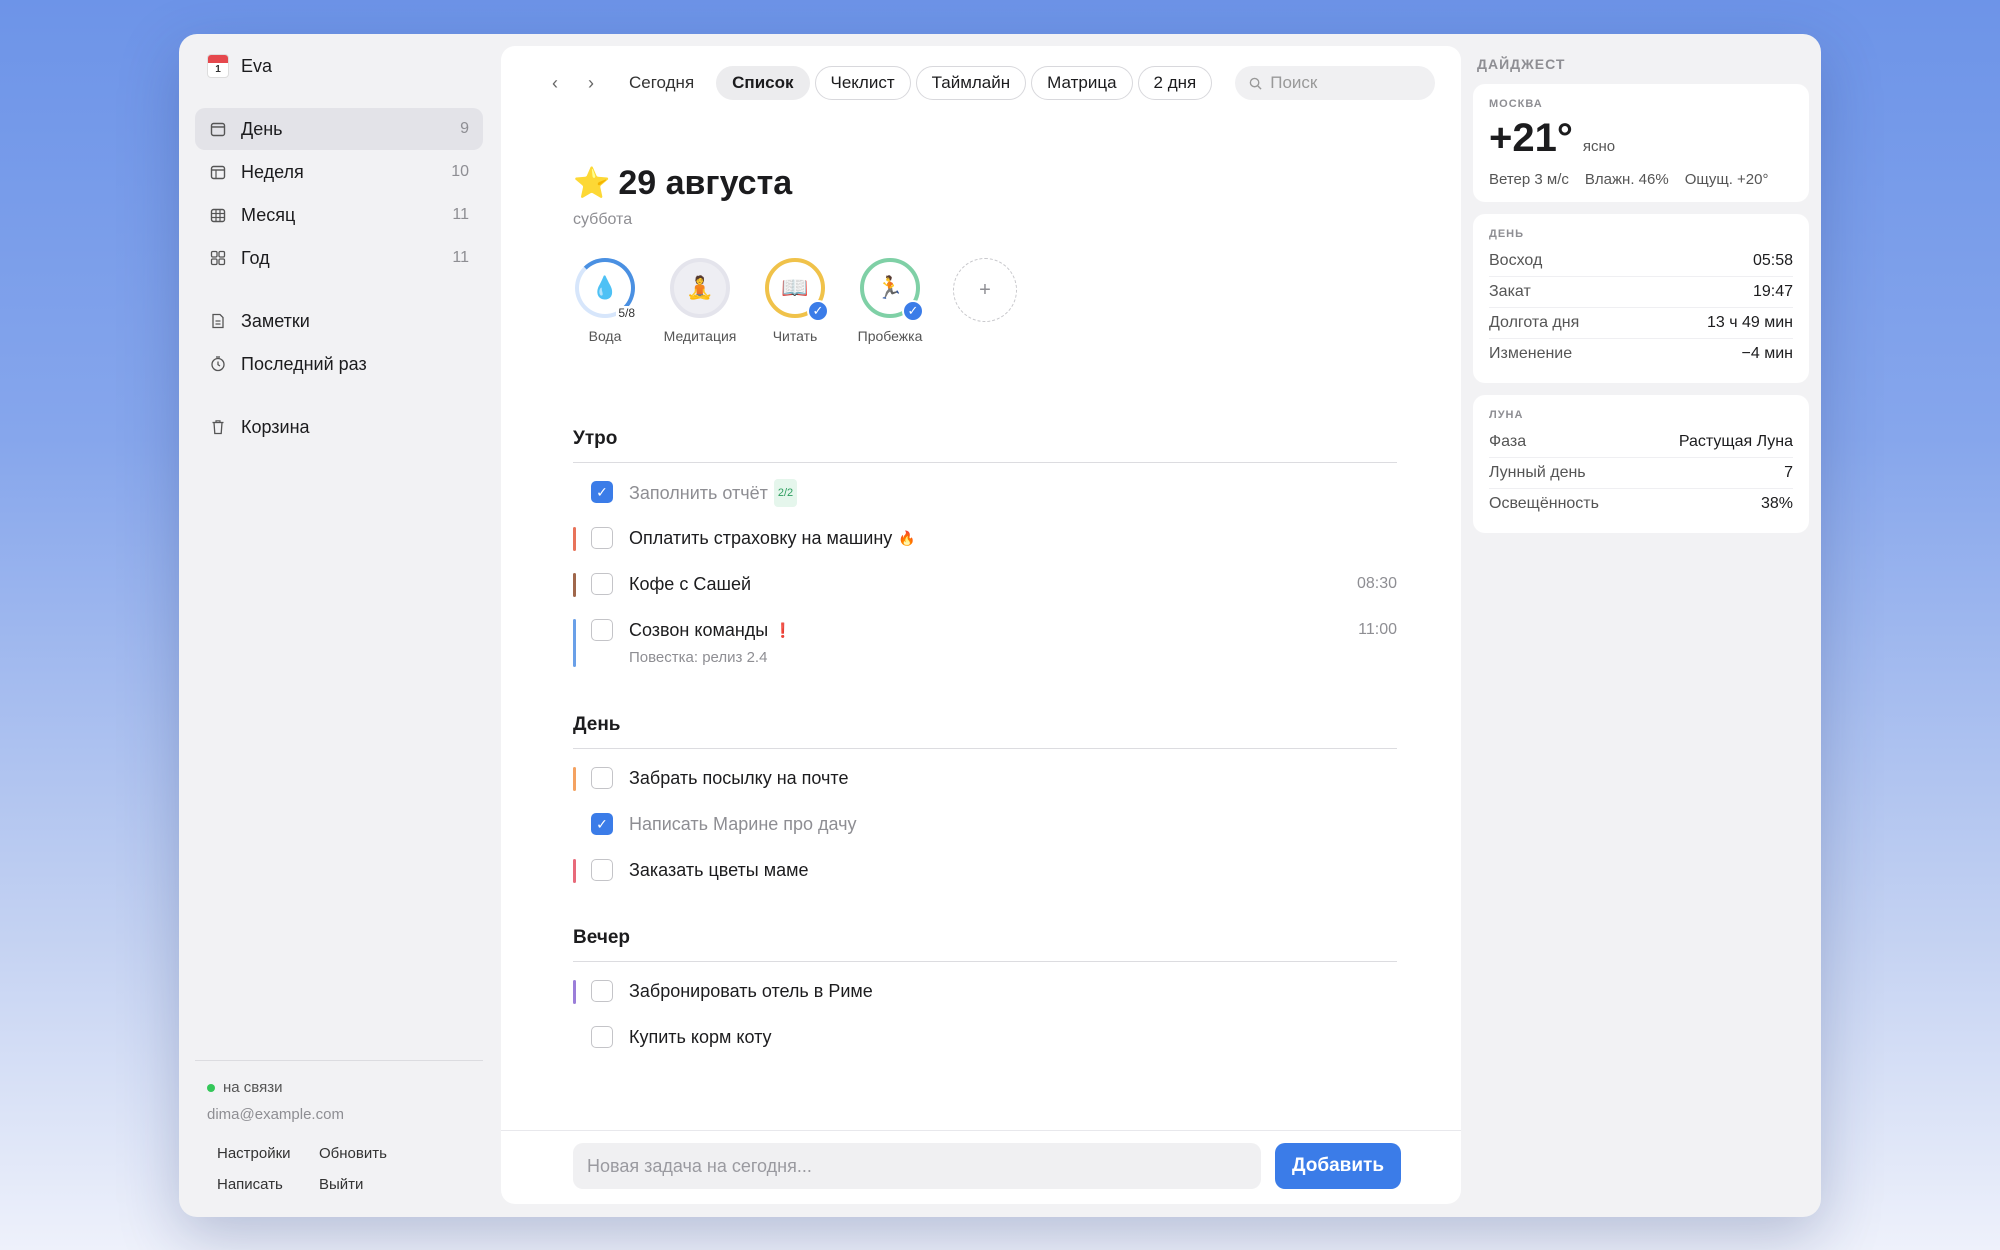 The image size is (2000, 1250). Describe the element at coordinates (985, 731) in the screenshot. I see `section-title: День` at that location.